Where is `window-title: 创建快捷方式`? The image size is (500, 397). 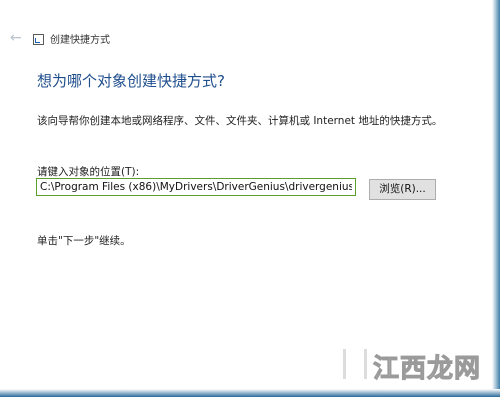 window-title: 创建快捷方式 is located at coordinates (80, 40).